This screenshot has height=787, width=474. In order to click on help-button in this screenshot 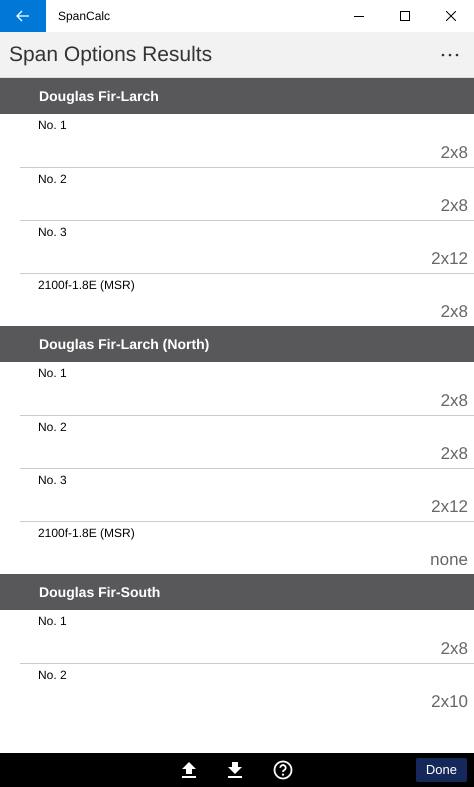, I will do `click(283, 770)`.